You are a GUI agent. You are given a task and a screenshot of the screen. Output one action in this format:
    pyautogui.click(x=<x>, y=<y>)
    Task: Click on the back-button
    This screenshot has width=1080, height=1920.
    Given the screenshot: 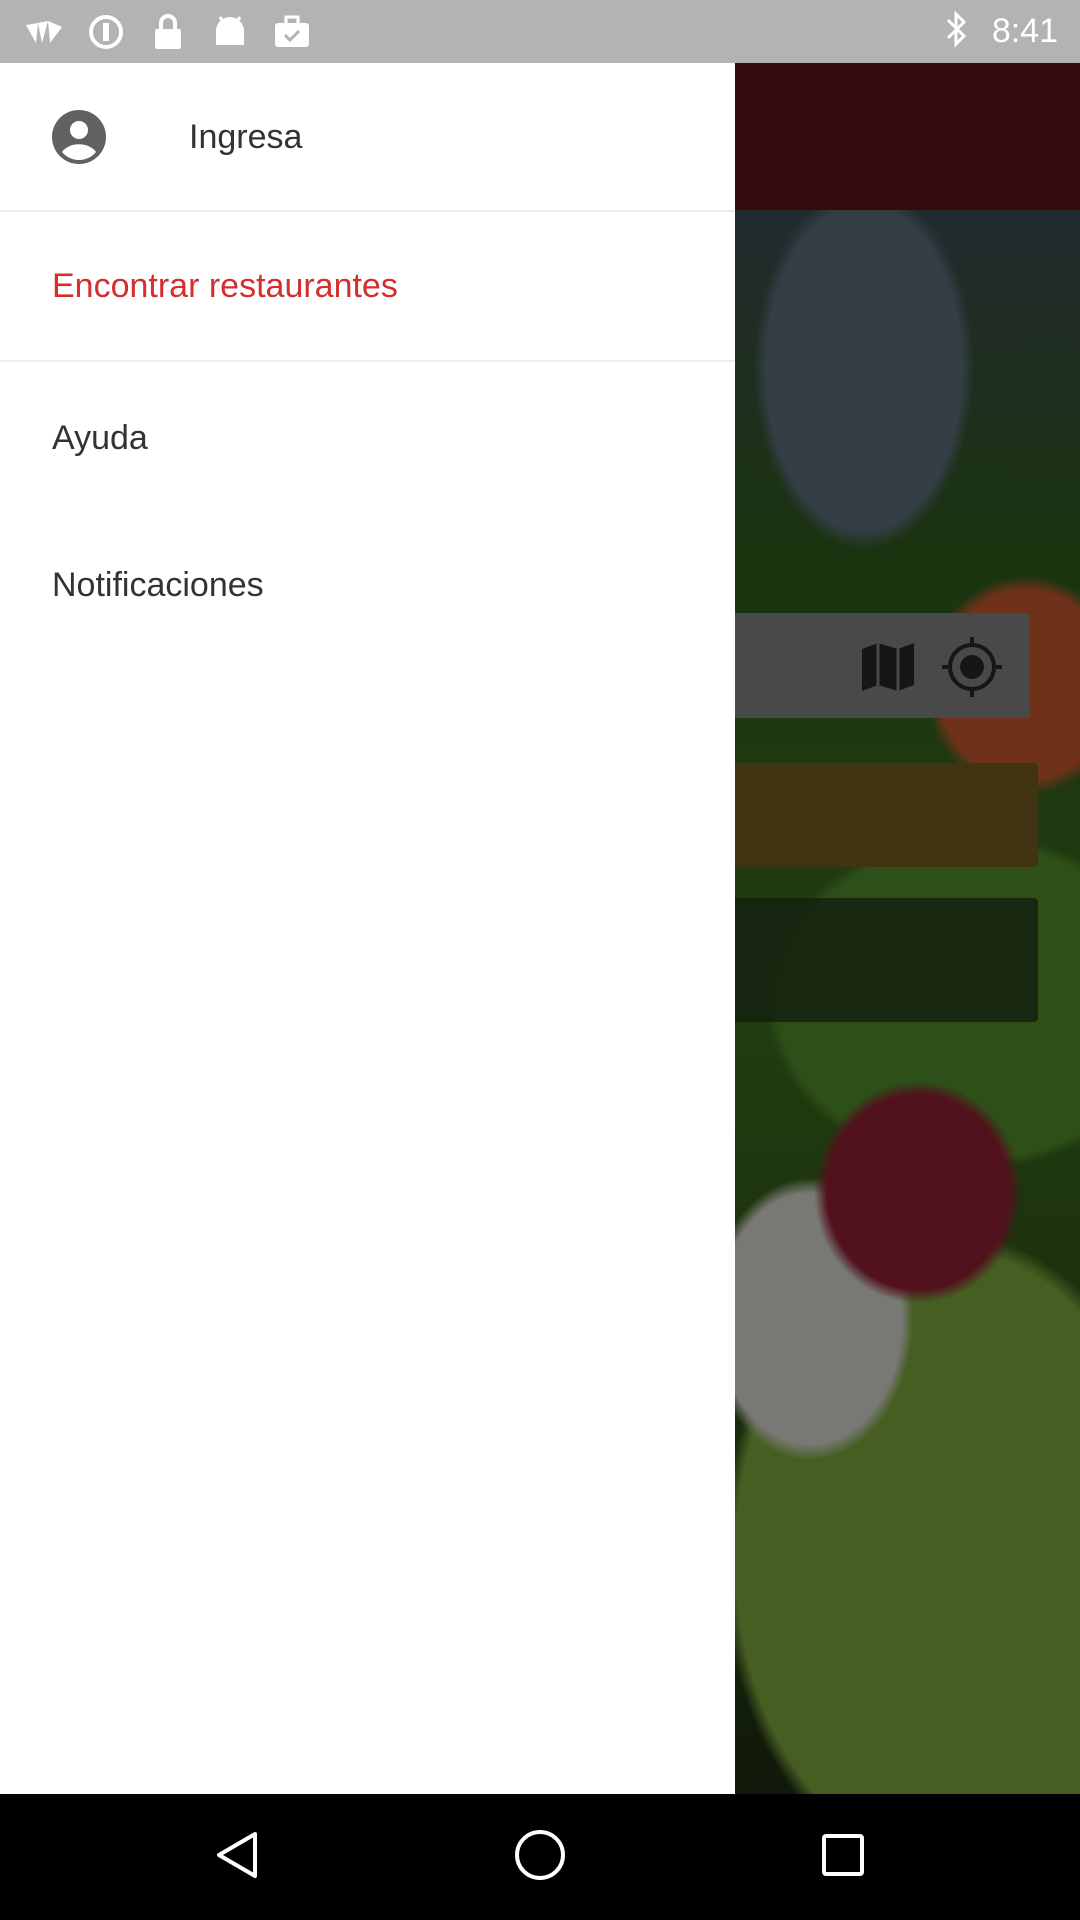 What is the action you would take?
    pyautogui.click(x=237, y=1857)
    